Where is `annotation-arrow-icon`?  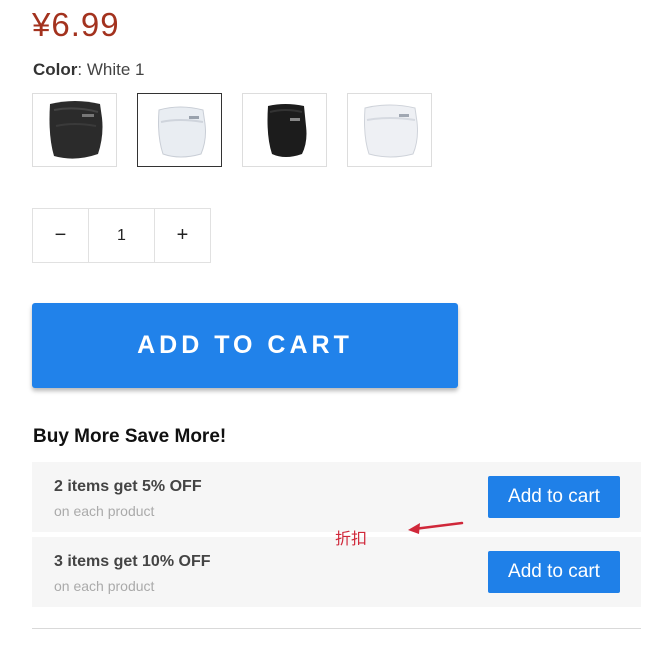
annotation-arrow-icon is located at coordinates (436, 527).